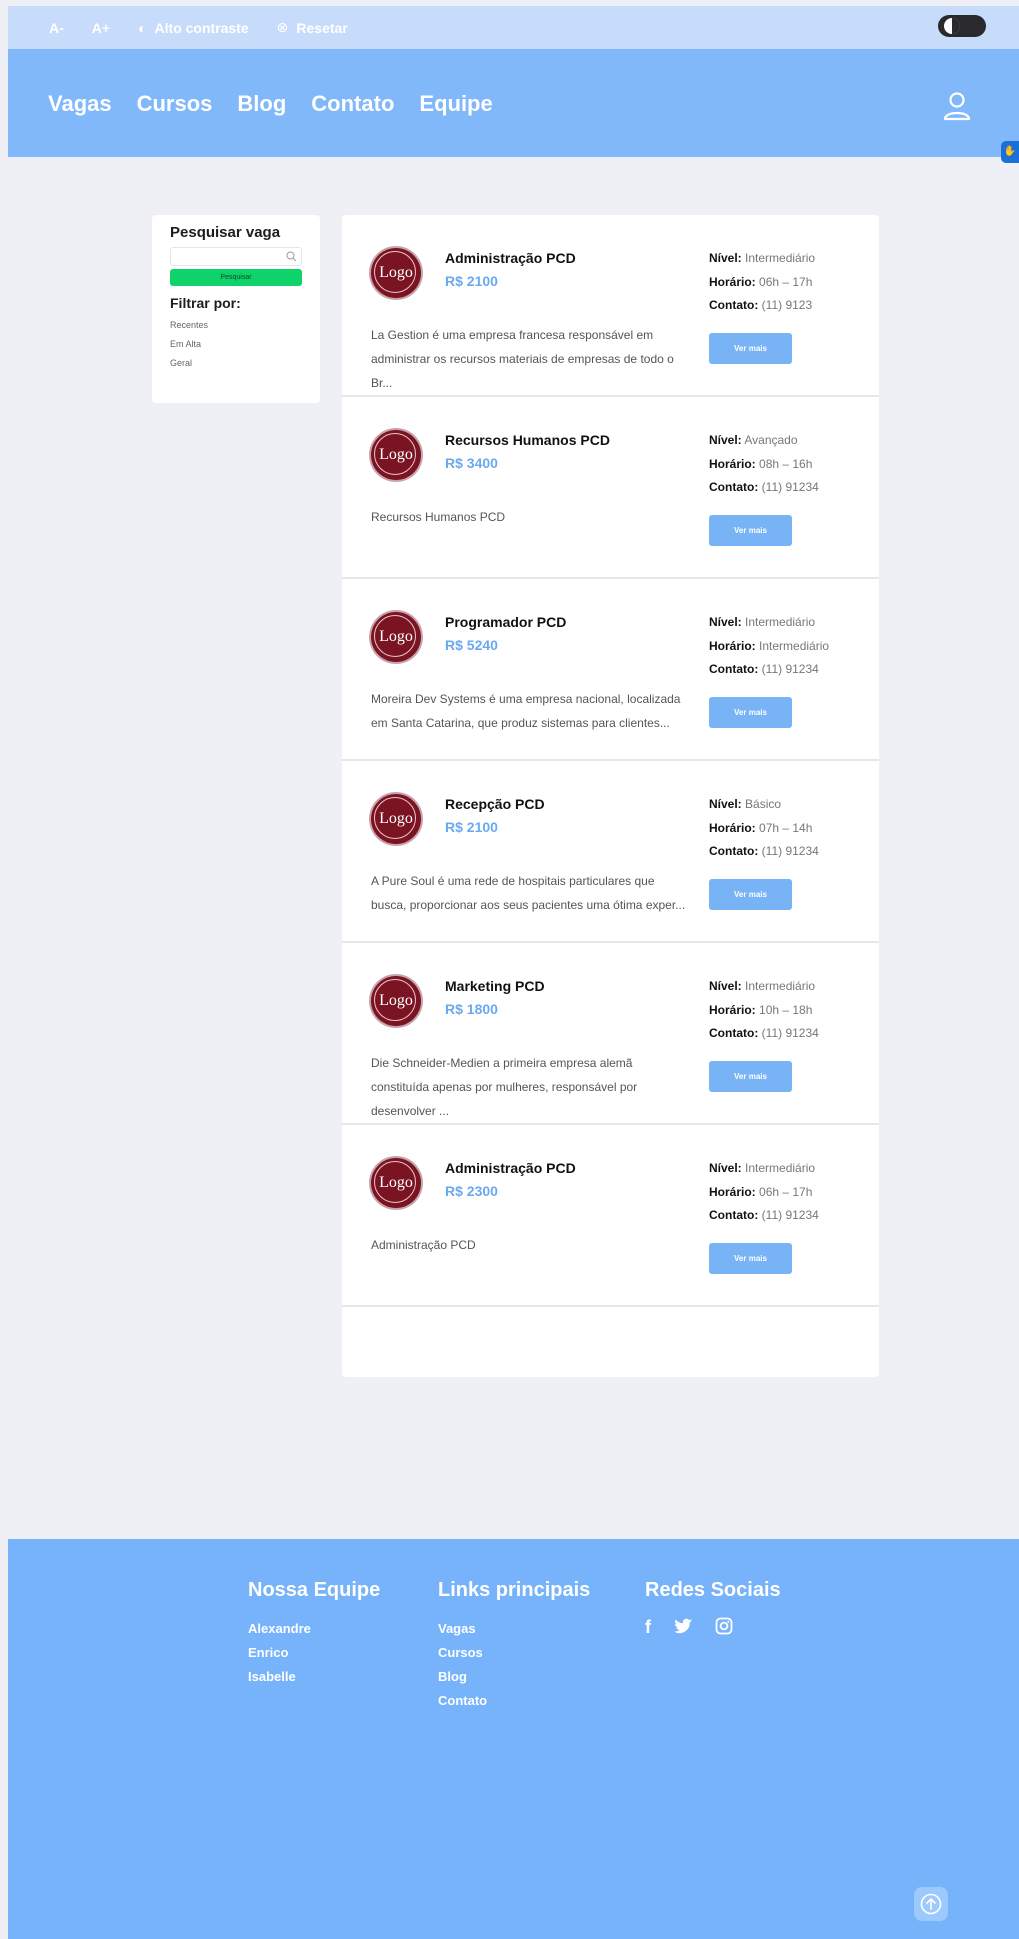 This screenshot has width=1019, height=1939. Describe the element at coordinates (80, 104) in the screenshot. I see `nav-link-vagas: Vagas` at that location.